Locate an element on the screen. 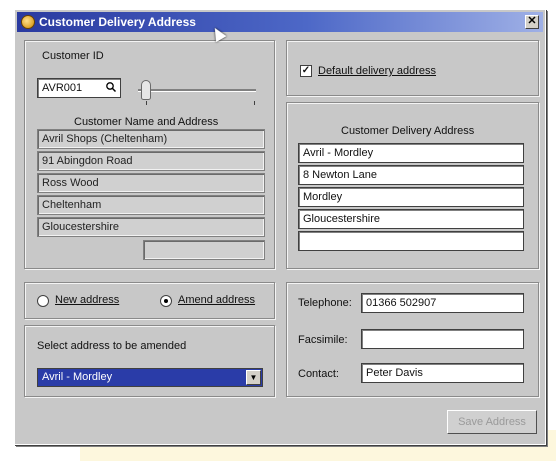 The width and height of the screenshot is (556, 461). magnifier-icon is located at coordinates (111, 88).